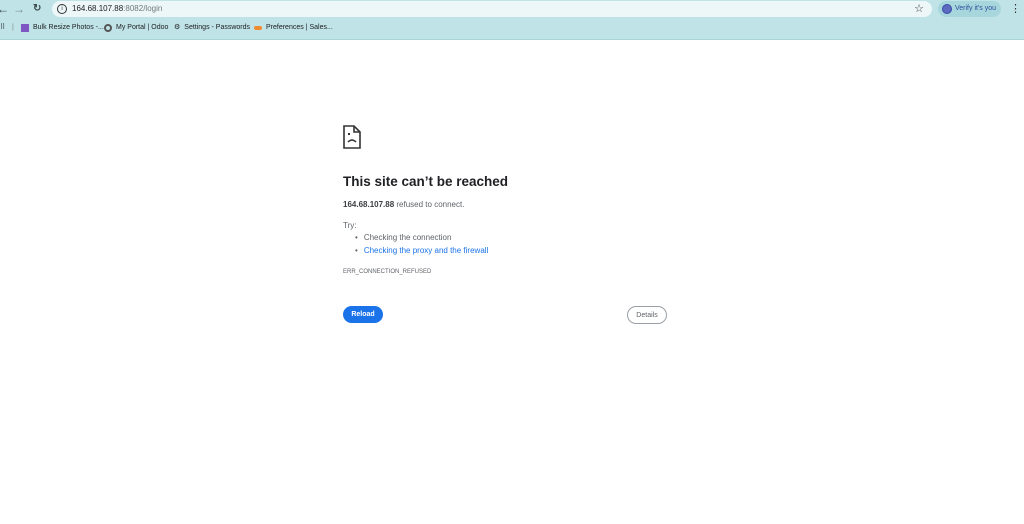 This screenshot has width=1024, height=524. I want to click on site-info-icon: i, so click(62, 9).